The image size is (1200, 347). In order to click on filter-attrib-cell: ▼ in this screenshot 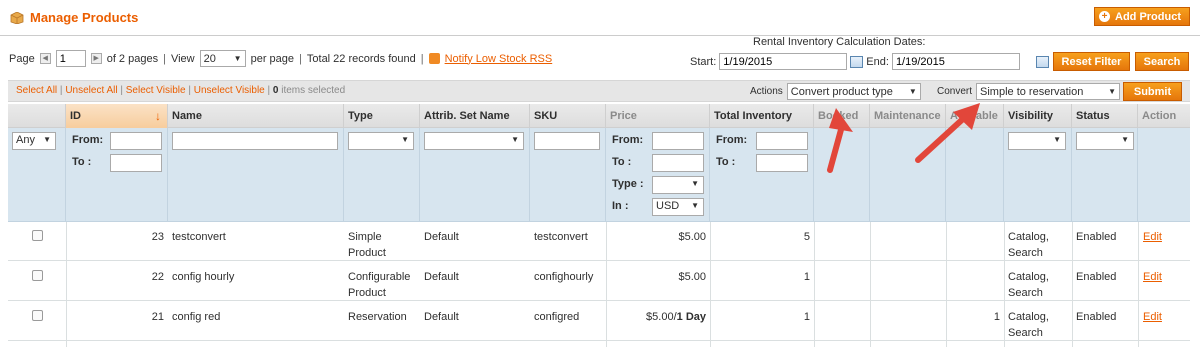, I will do `click(475, 175)`.